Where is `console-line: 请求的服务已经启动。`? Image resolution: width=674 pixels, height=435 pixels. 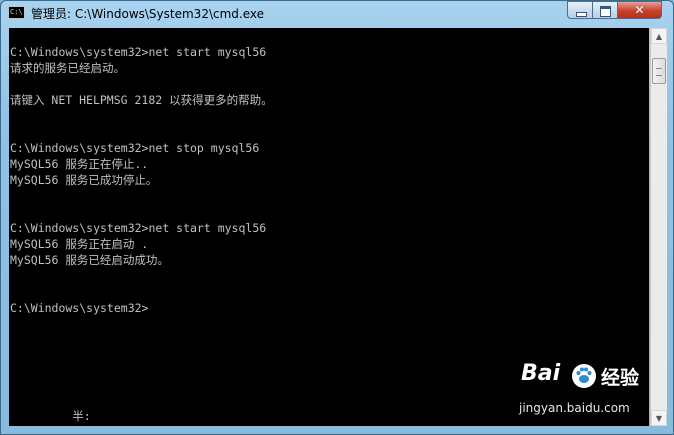
console-line: 请求的服务已经启动。 is located at coordinates (67, 68).